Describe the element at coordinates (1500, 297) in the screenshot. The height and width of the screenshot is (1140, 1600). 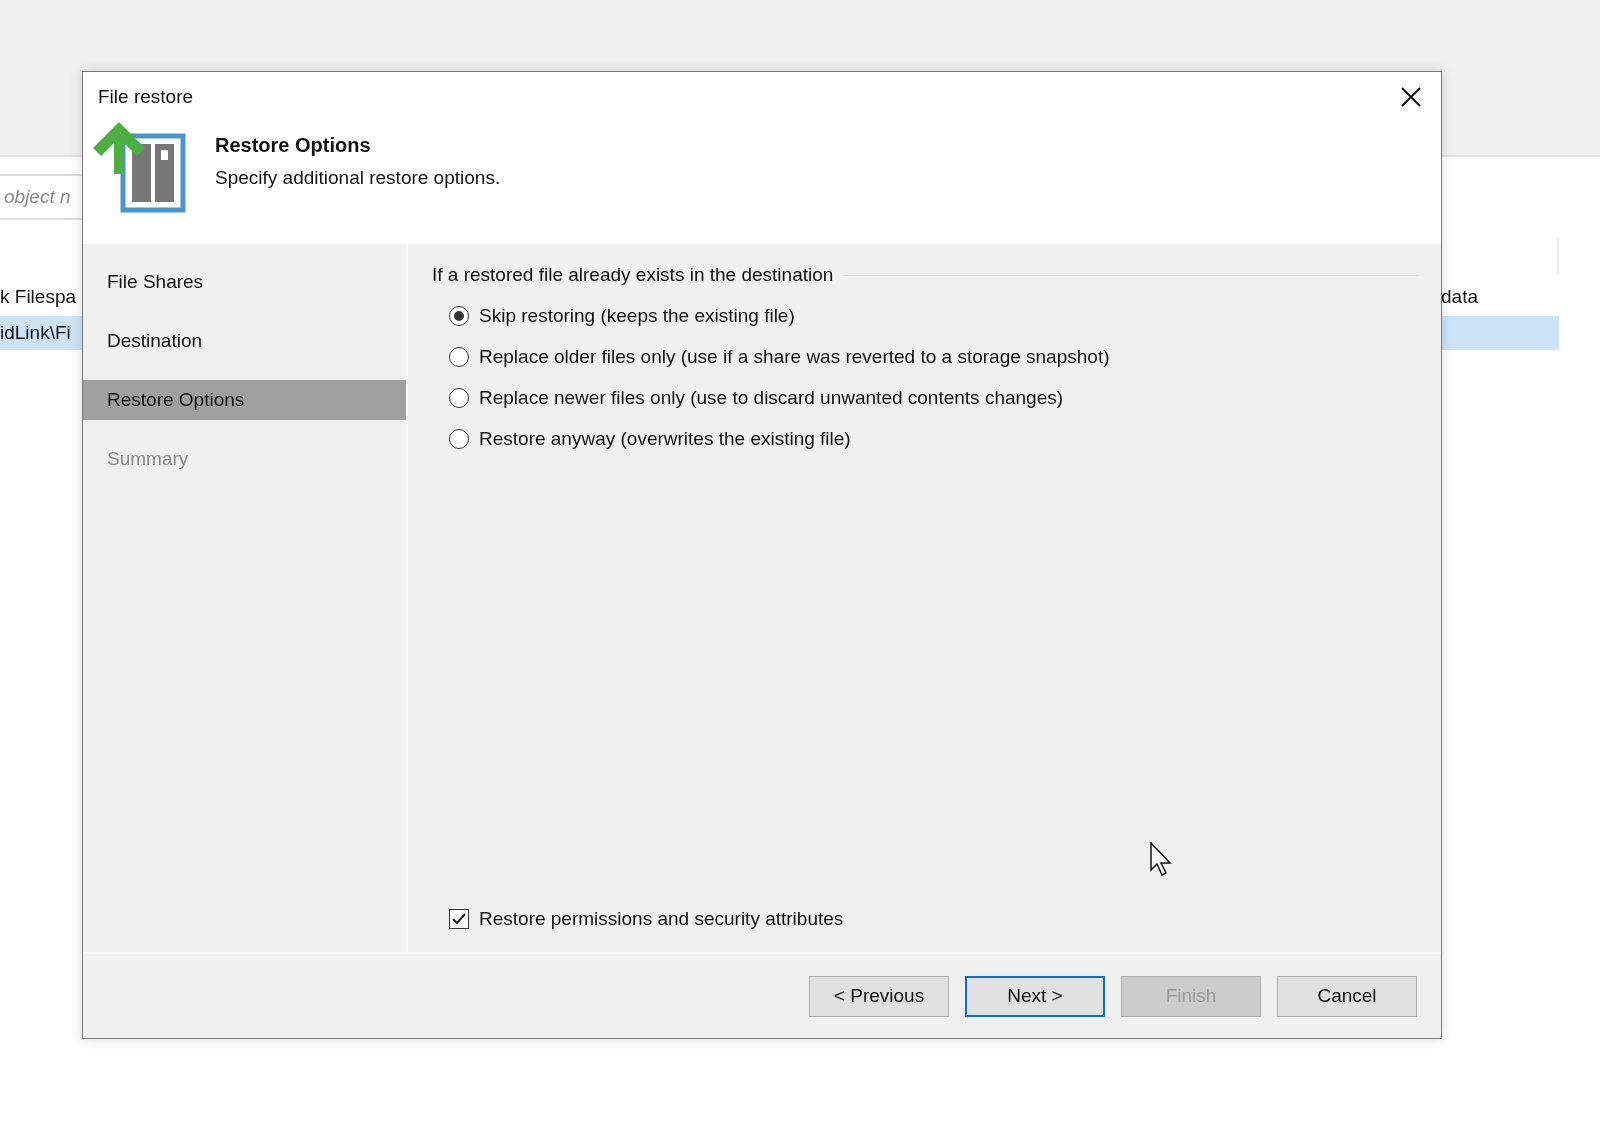
I see `list-row: data` at that location.